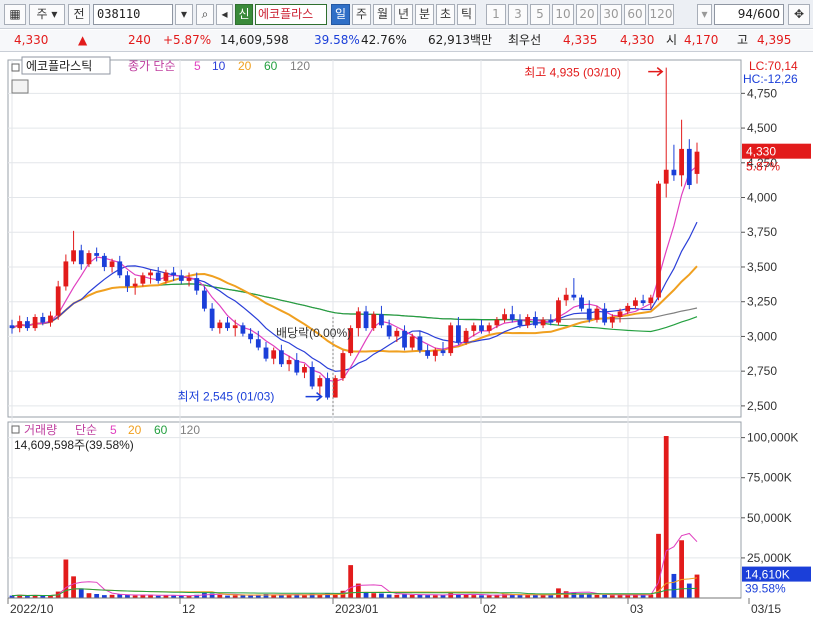  What do you see at coordinates (635, 14) in the screenshot?
I see `interval-button-60: 60` at bounding box center [635, 14].